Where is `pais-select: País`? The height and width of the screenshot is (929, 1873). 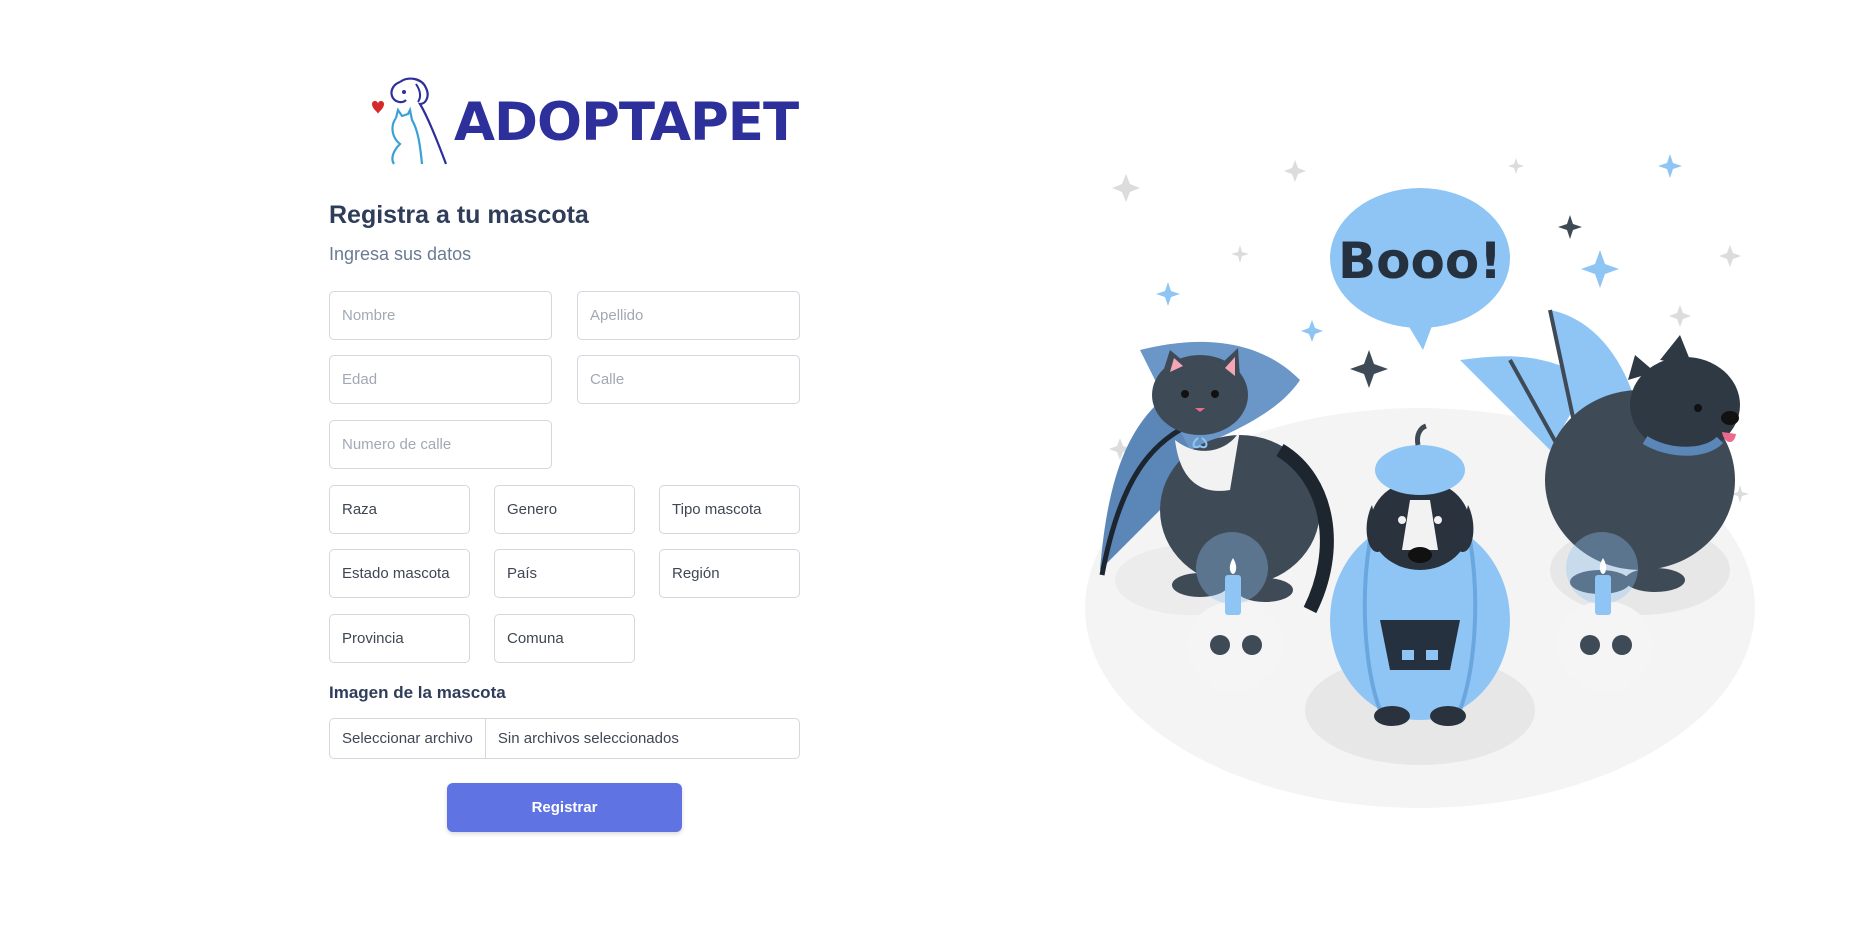 pais-select: País is located at coordinates (564, 573).